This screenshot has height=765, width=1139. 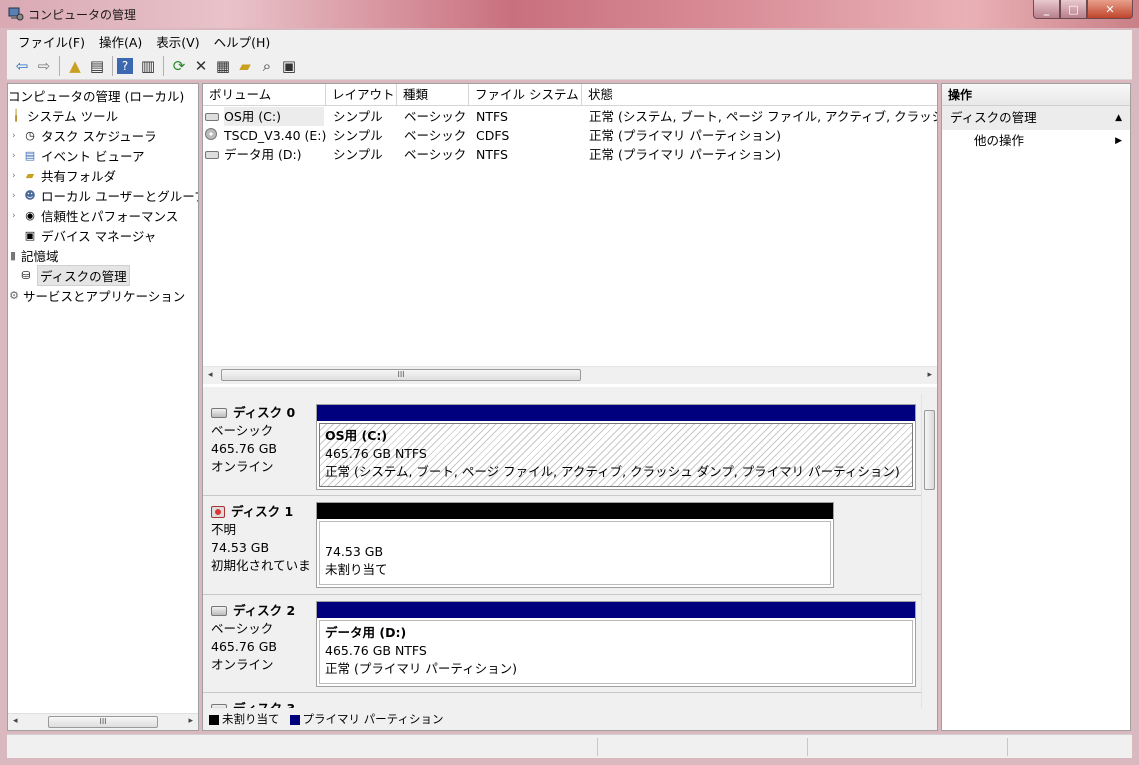 I want to click on tree-item-device-manager: ▣ デバイス マネージャ, so click(x=89, y=235).